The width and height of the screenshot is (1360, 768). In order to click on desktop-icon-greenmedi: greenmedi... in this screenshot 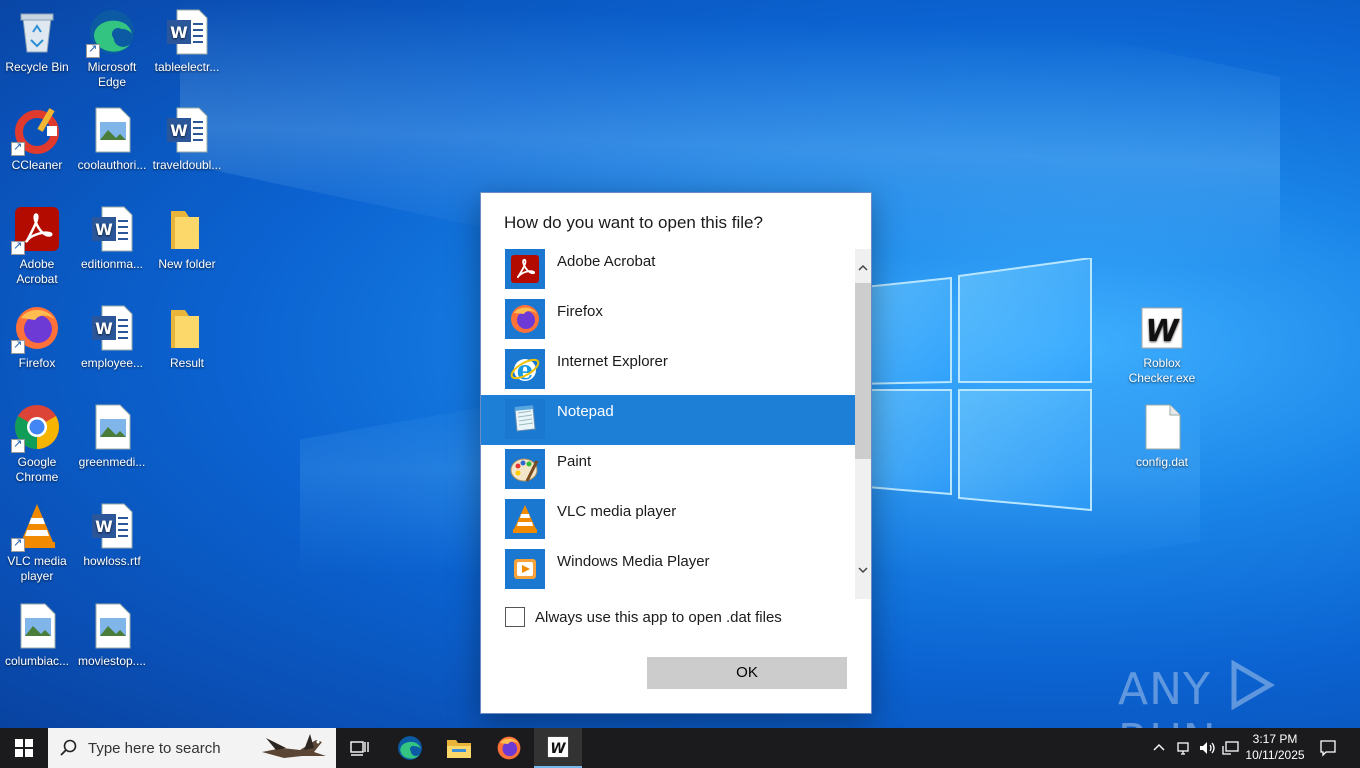, I will do `click(112, 436)`.